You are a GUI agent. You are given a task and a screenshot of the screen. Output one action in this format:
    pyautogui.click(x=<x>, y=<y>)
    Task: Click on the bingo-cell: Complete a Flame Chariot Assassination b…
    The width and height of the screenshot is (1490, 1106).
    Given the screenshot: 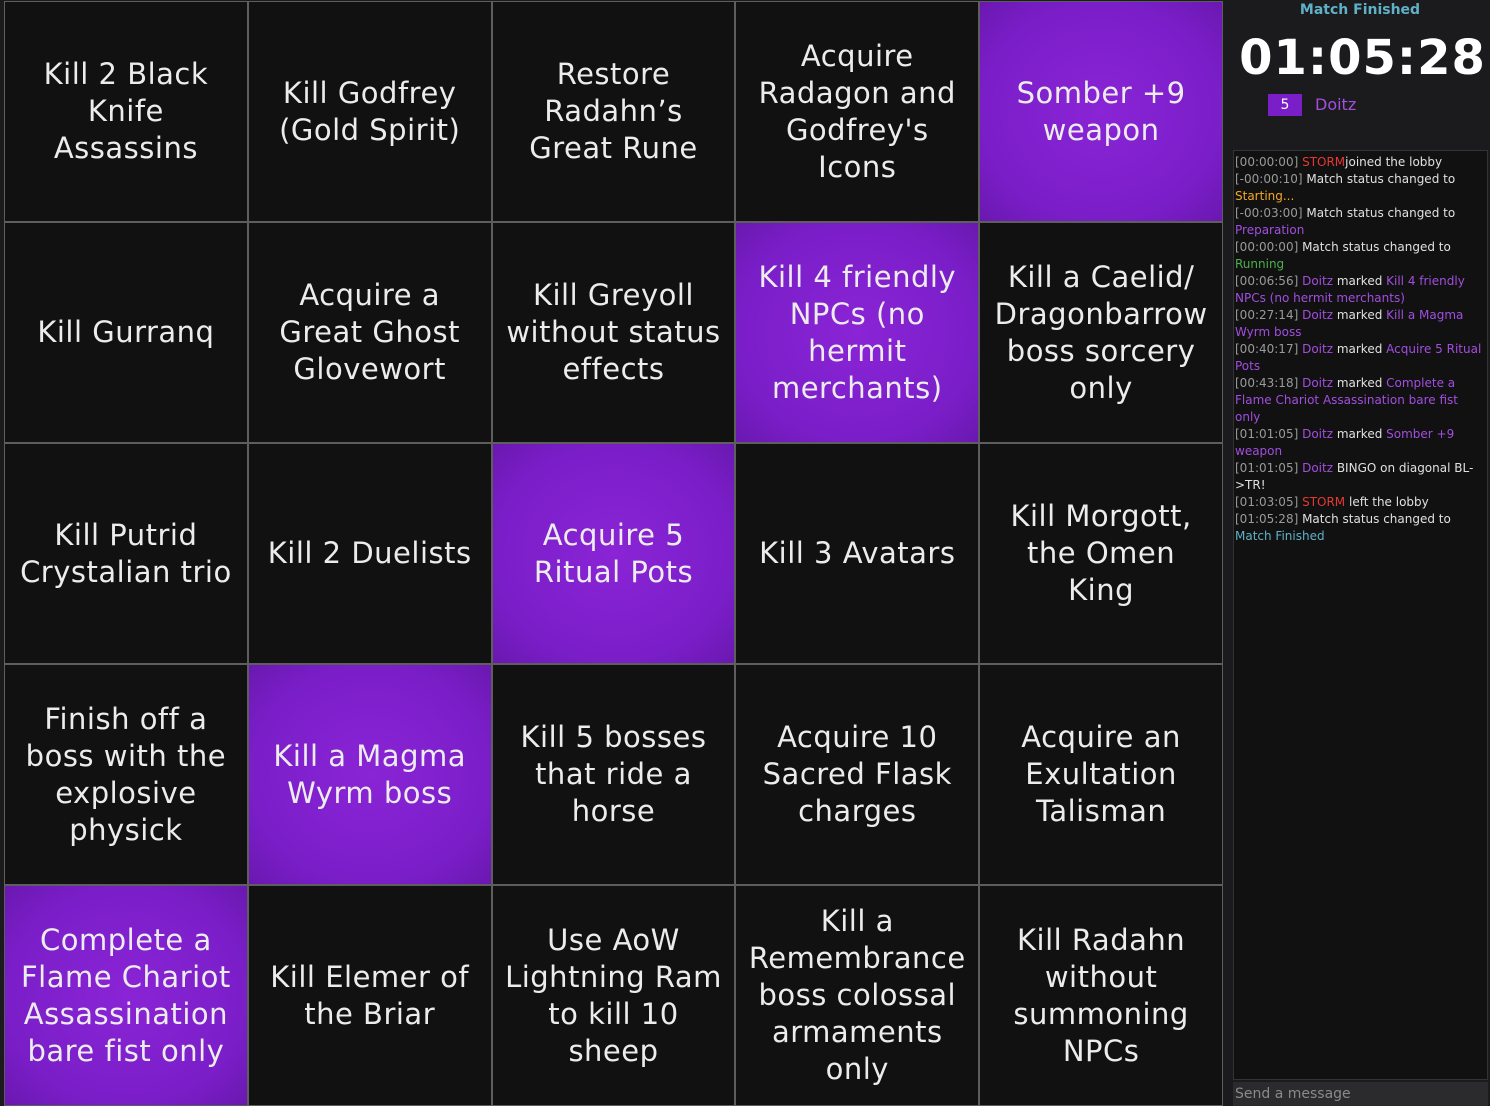 What is the action you would take?
    pyautogui.click(x=126, y=995)
    